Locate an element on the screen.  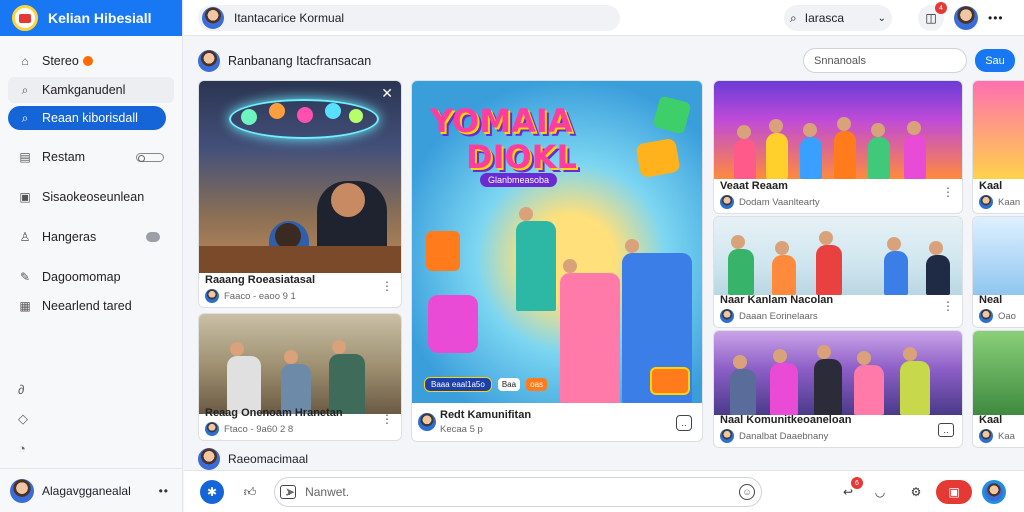
post-card: Kaal Kaan is located at coordinates (998, 147).